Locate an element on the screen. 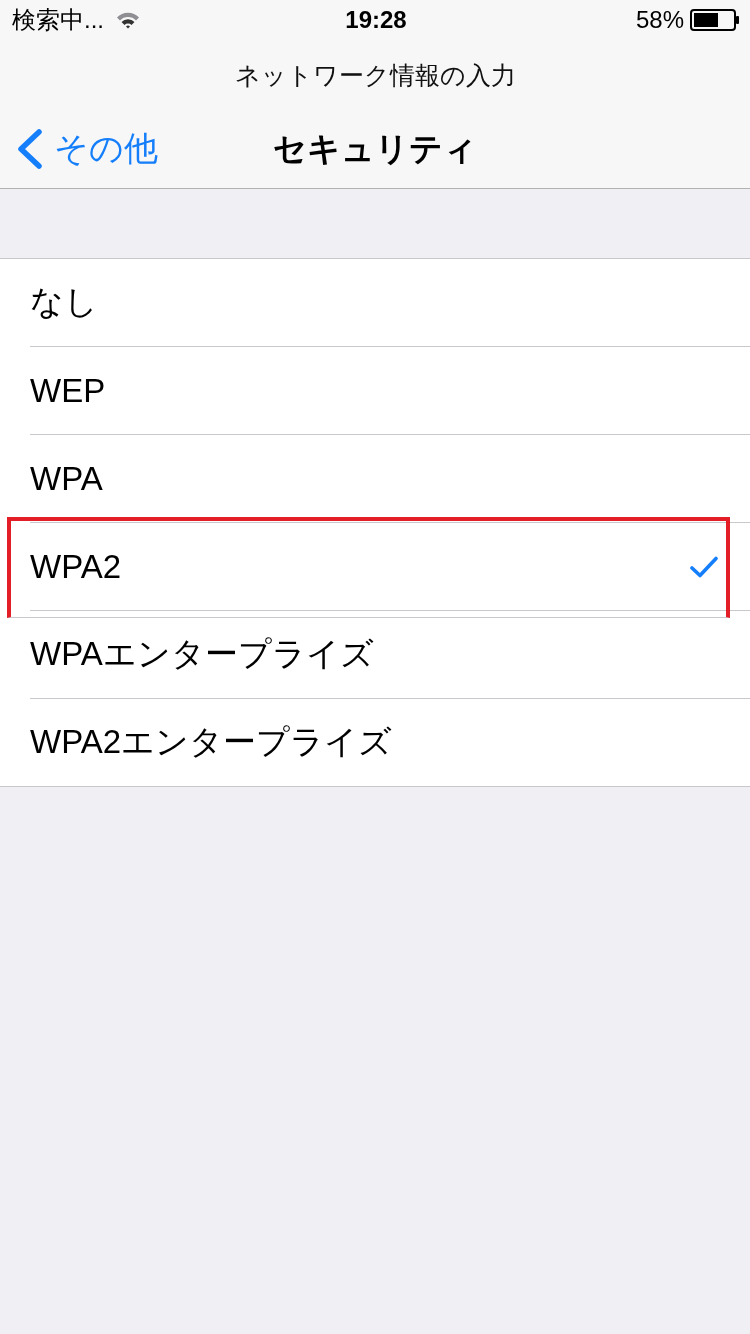  security-option: WPA2 is located at coordinates (390, 567).